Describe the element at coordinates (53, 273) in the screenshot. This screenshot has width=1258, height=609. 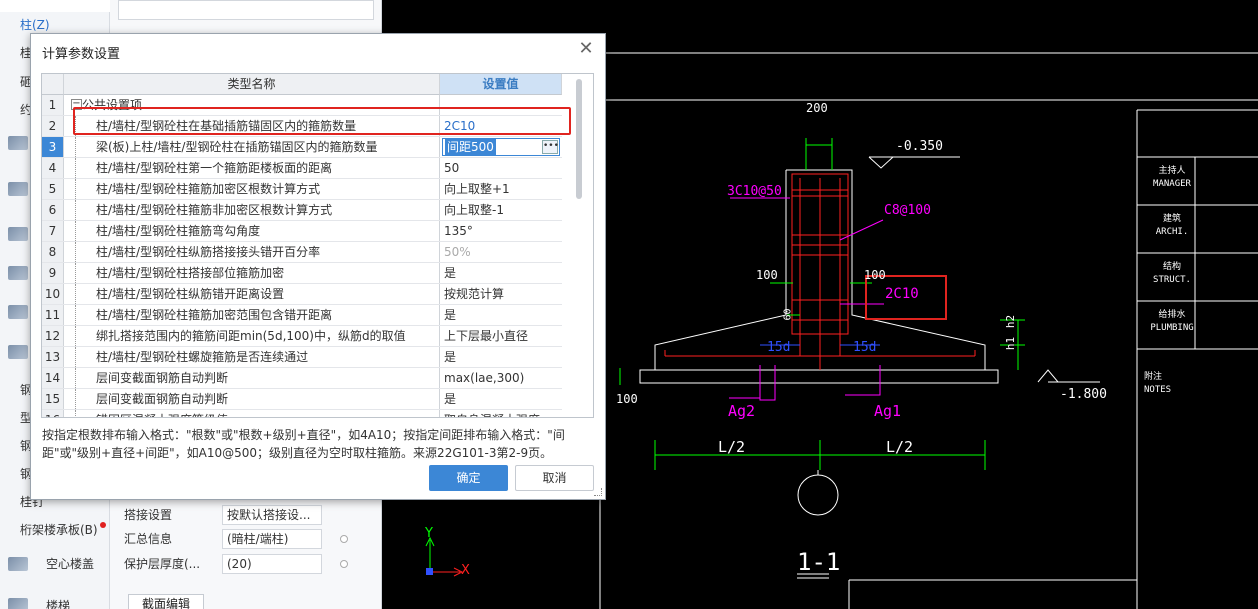
I see `row-number: 9` at that location.